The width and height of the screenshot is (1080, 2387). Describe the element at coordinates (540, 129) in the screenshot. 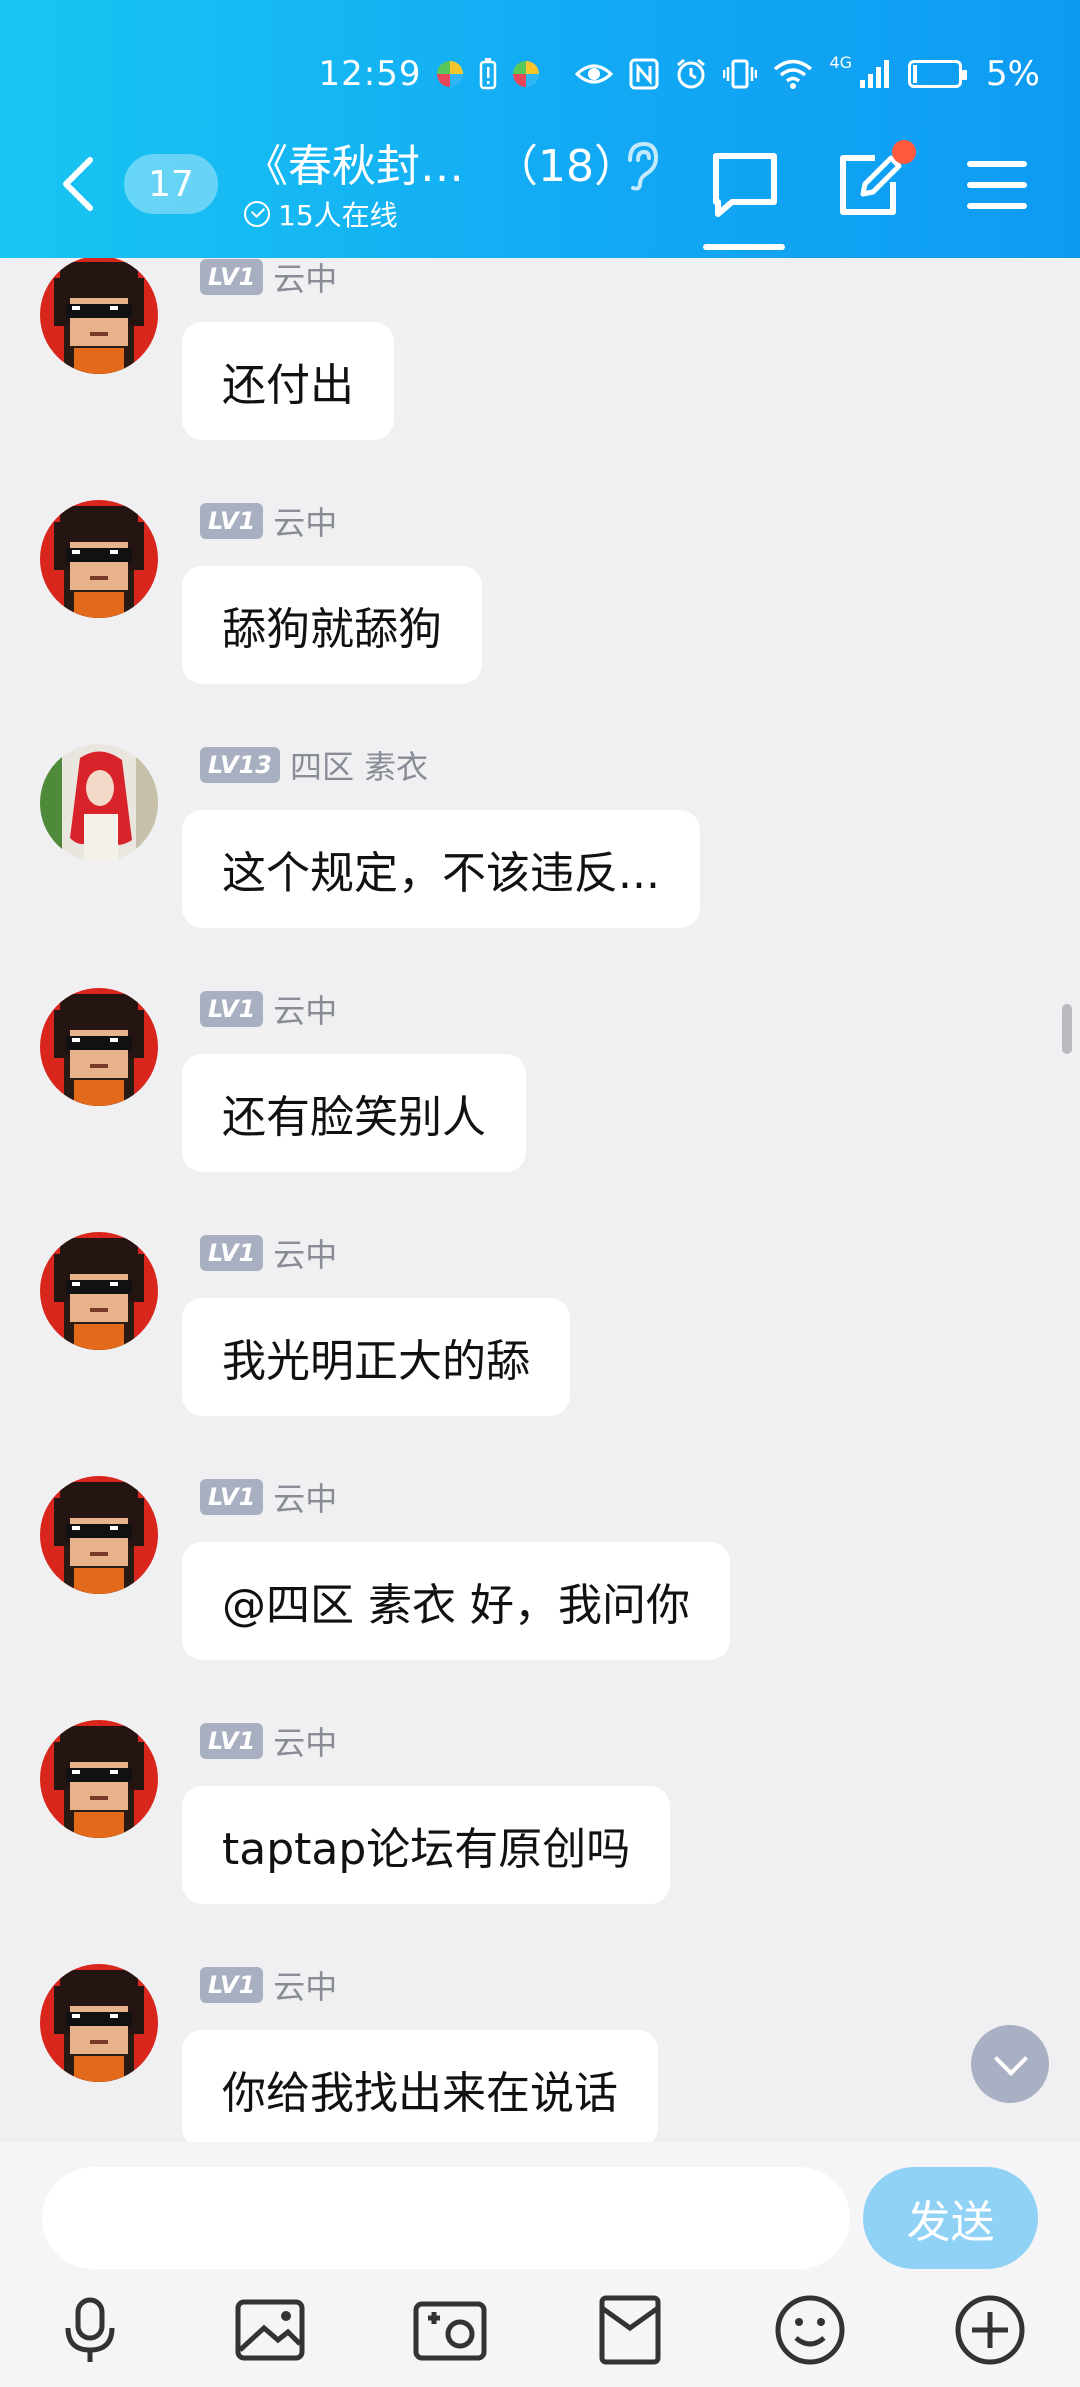

I see `chat-header: 12:59 4G 5% 17 《春秋封… （18） 15人在线` at that location.